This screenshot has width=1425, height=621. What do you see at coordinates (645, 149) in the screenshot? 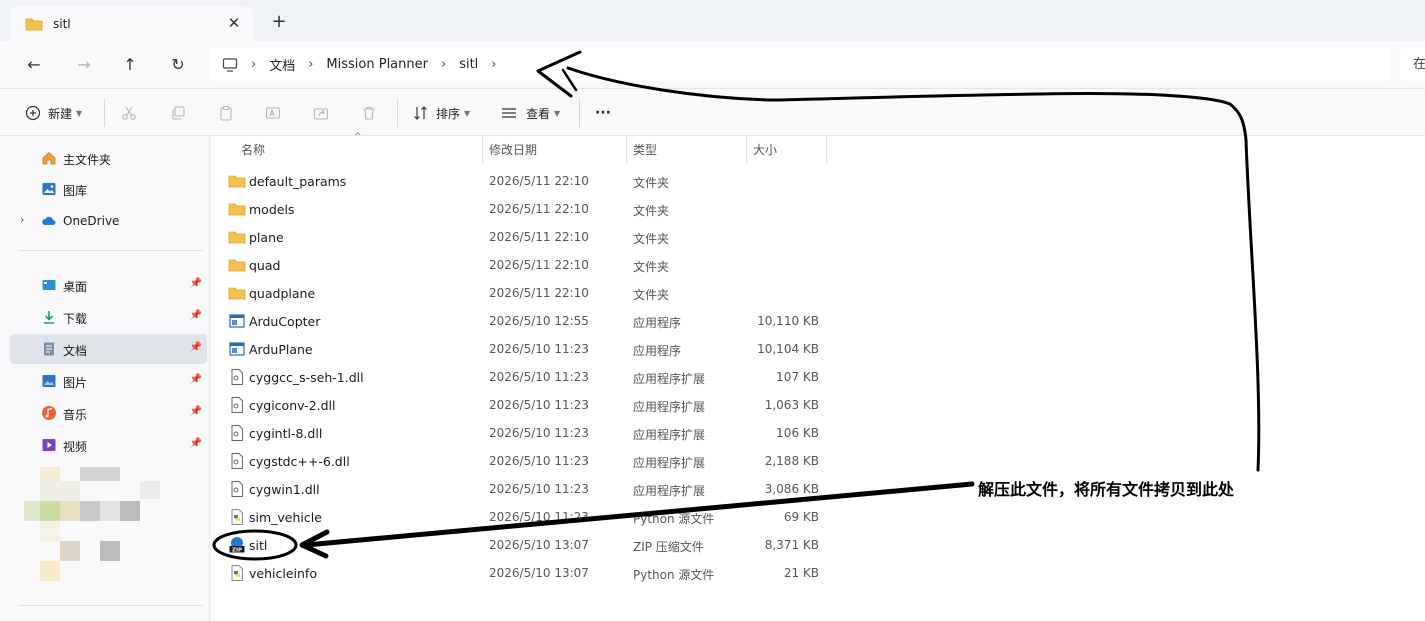
I see `column-header-type: 类型` at bounding box center [645, 149].